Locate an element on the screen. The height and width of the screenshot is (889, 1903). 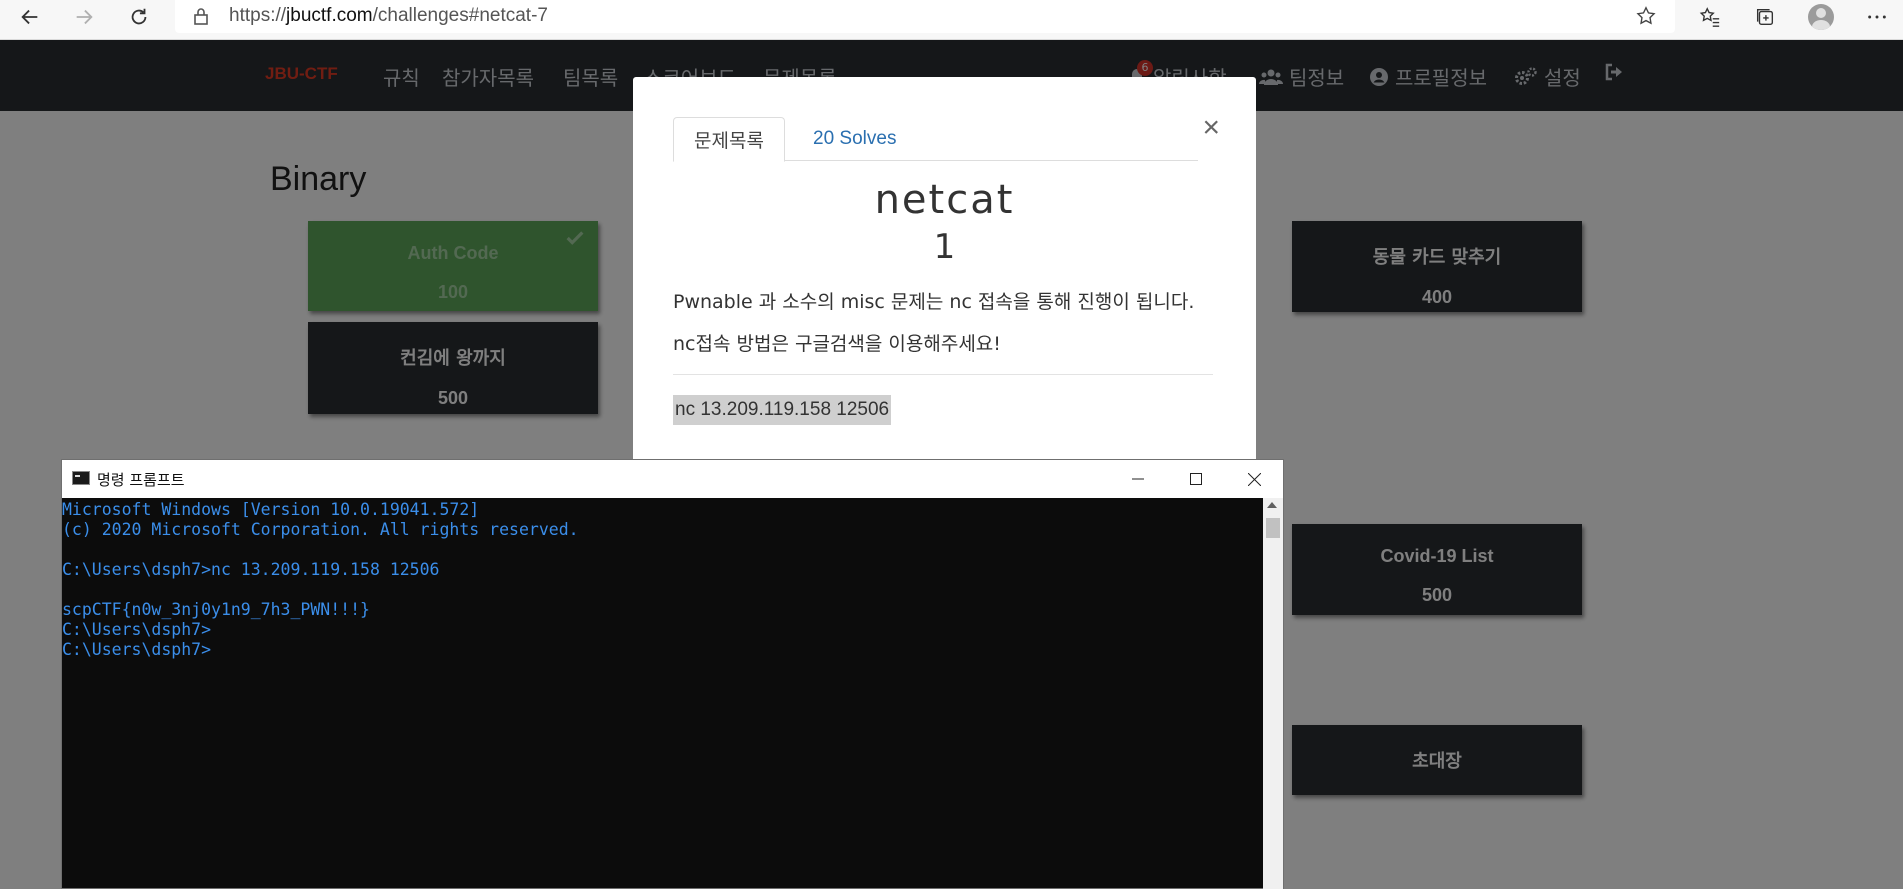
scroll-up-icon is located at coordinates (1272, 505).